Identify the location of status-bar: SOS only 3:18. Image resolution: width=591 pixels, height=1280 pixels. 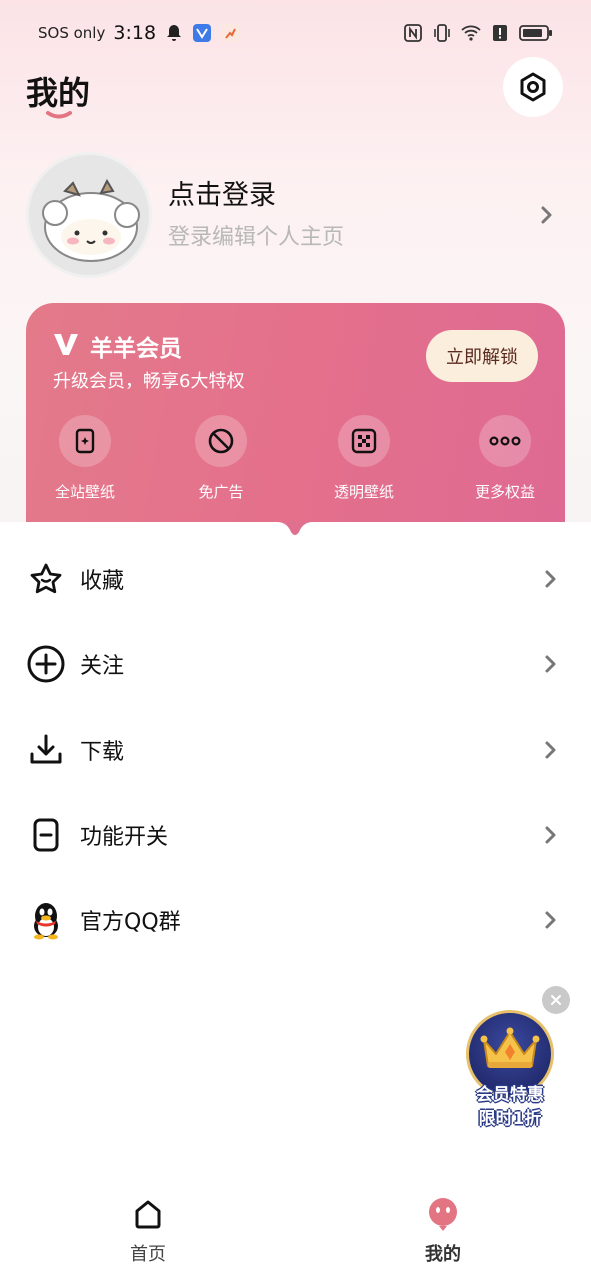
(295, 33).